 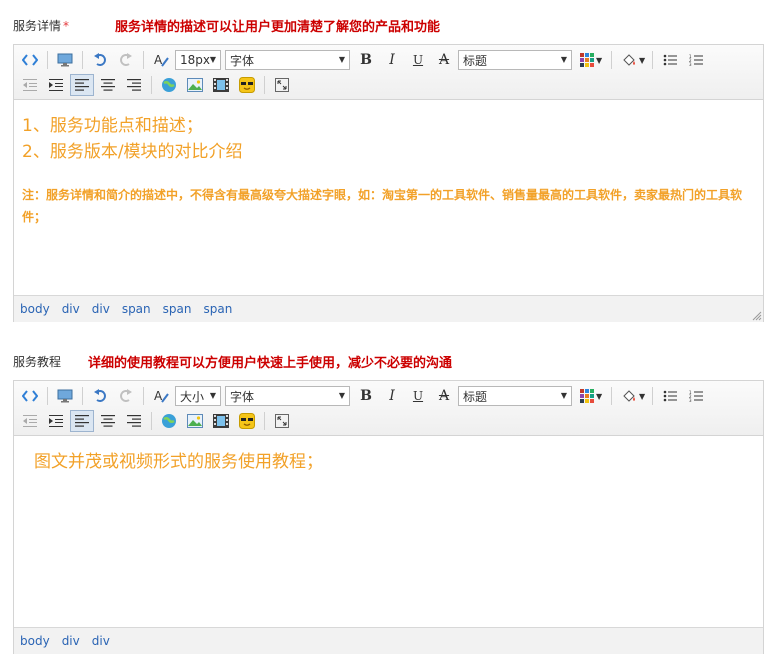 What do you see at coordinates (66, 26) in the screenshot?
I see `required-mark: *` at bounding box center [66, 26].